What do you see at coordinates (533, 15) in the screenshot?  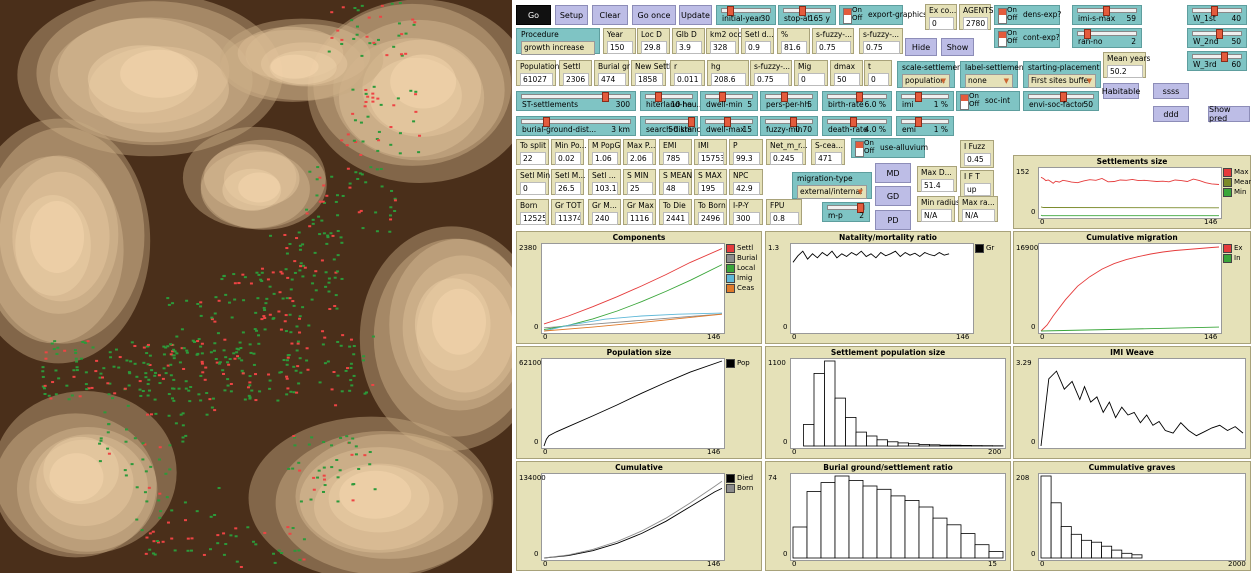 I see `go-button: Go` at bounding box center [533, 15].